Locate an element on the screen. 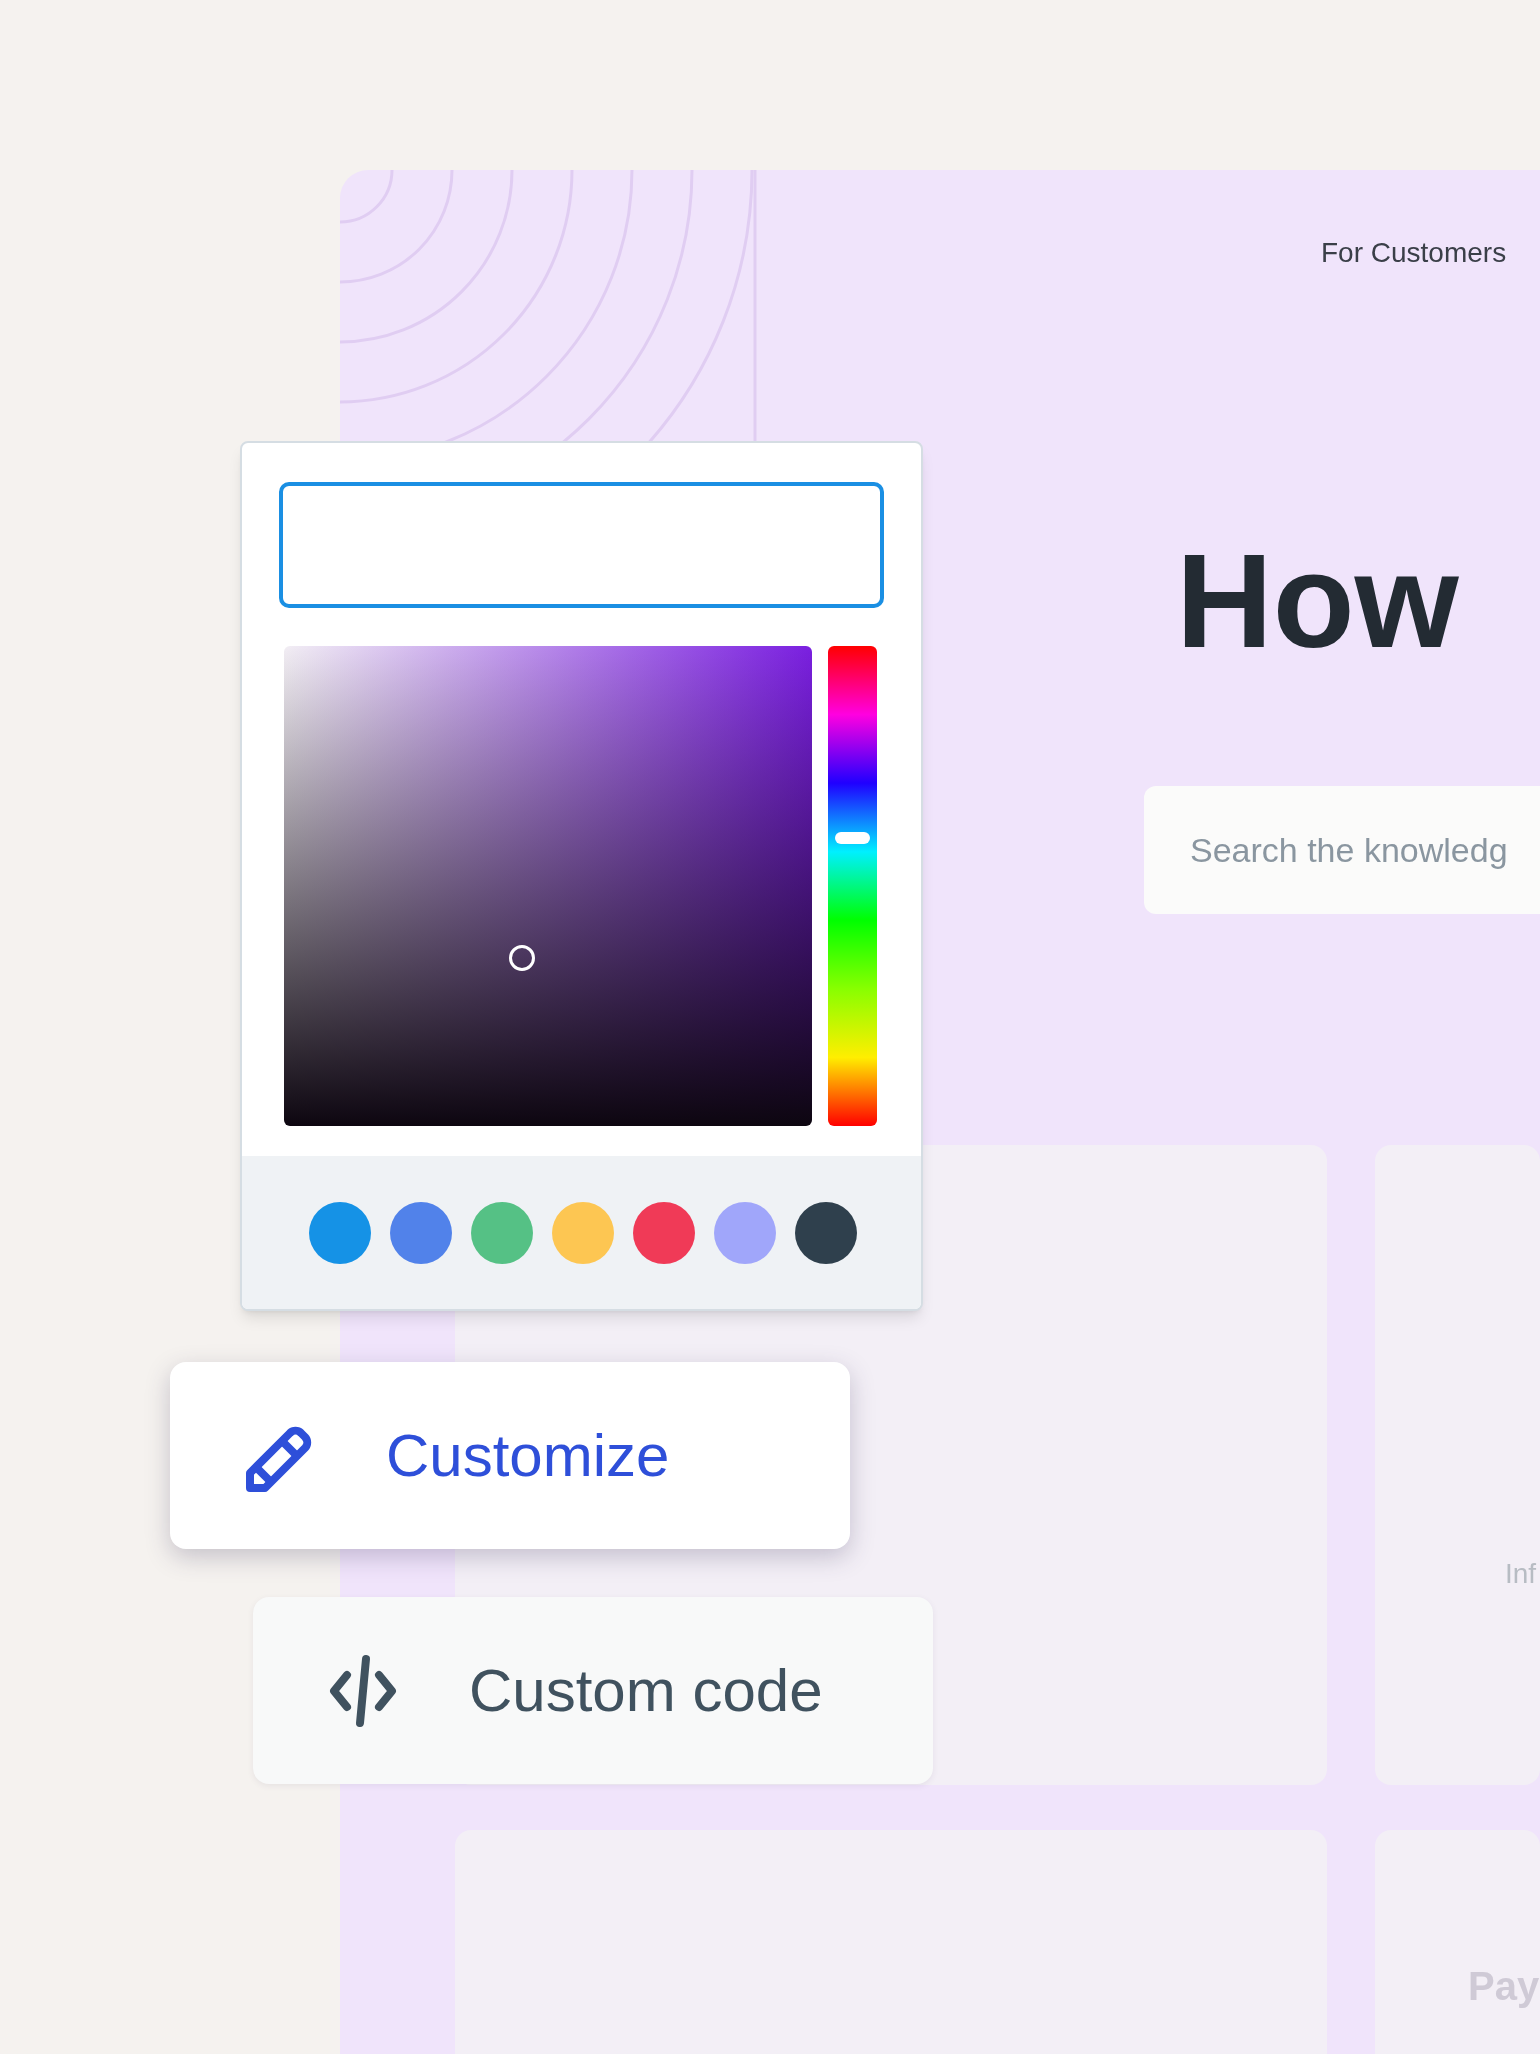  saturation-area is located at coordinates (548, 886).